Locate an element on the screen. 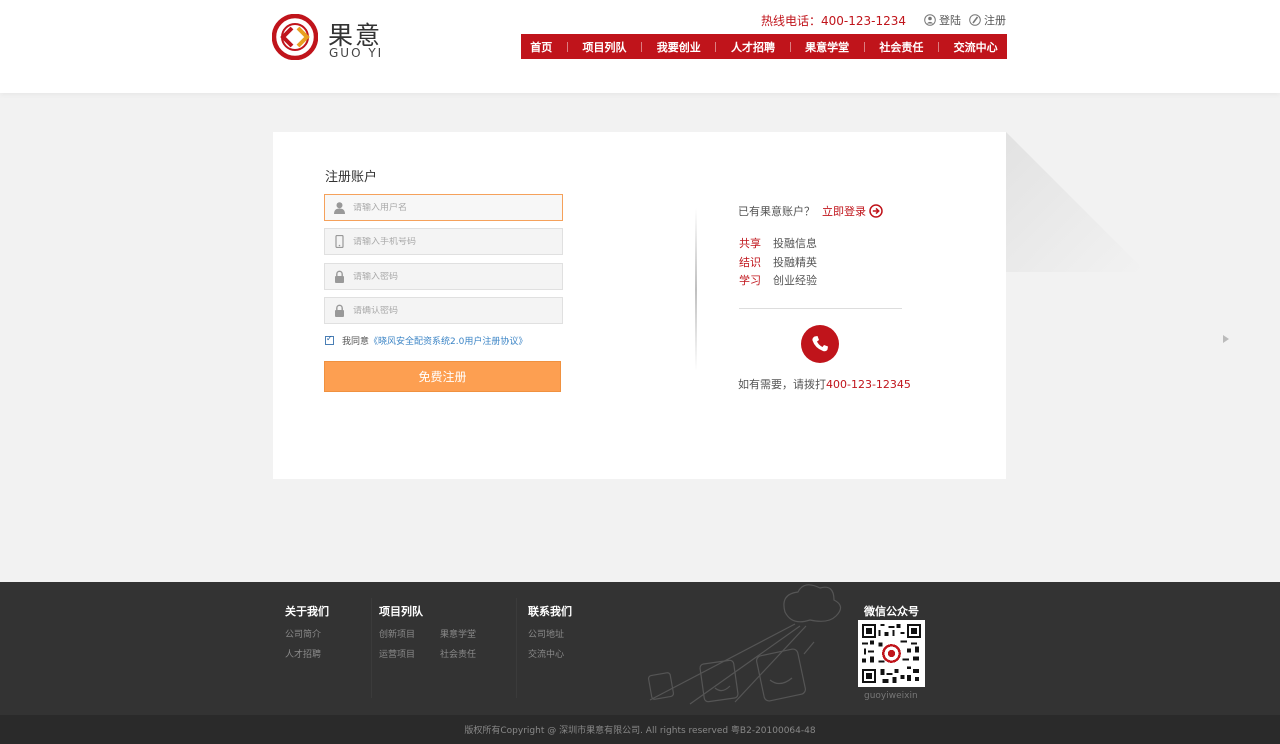 Image resolution: width=1280 pixels, height=744 pixels. feature-value: 投融精英 is located at coordinates (795, 262).